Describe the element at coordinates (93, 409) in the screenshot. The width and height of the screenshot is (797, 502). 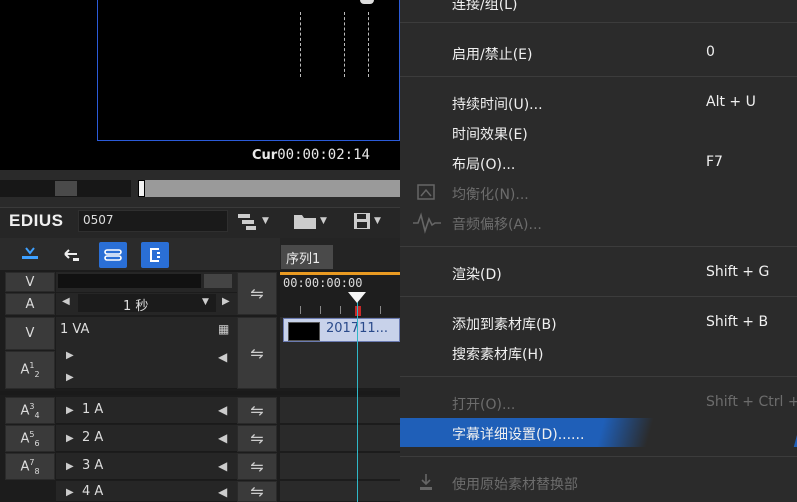
I see `track-name: 1 A` at that location.